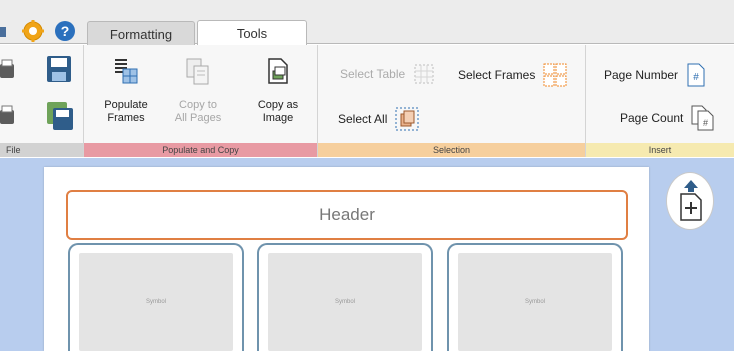  What do you see at coordinates (59, 69) in the screenshot?
I see `save-icon` at bounding box center [59, 69].